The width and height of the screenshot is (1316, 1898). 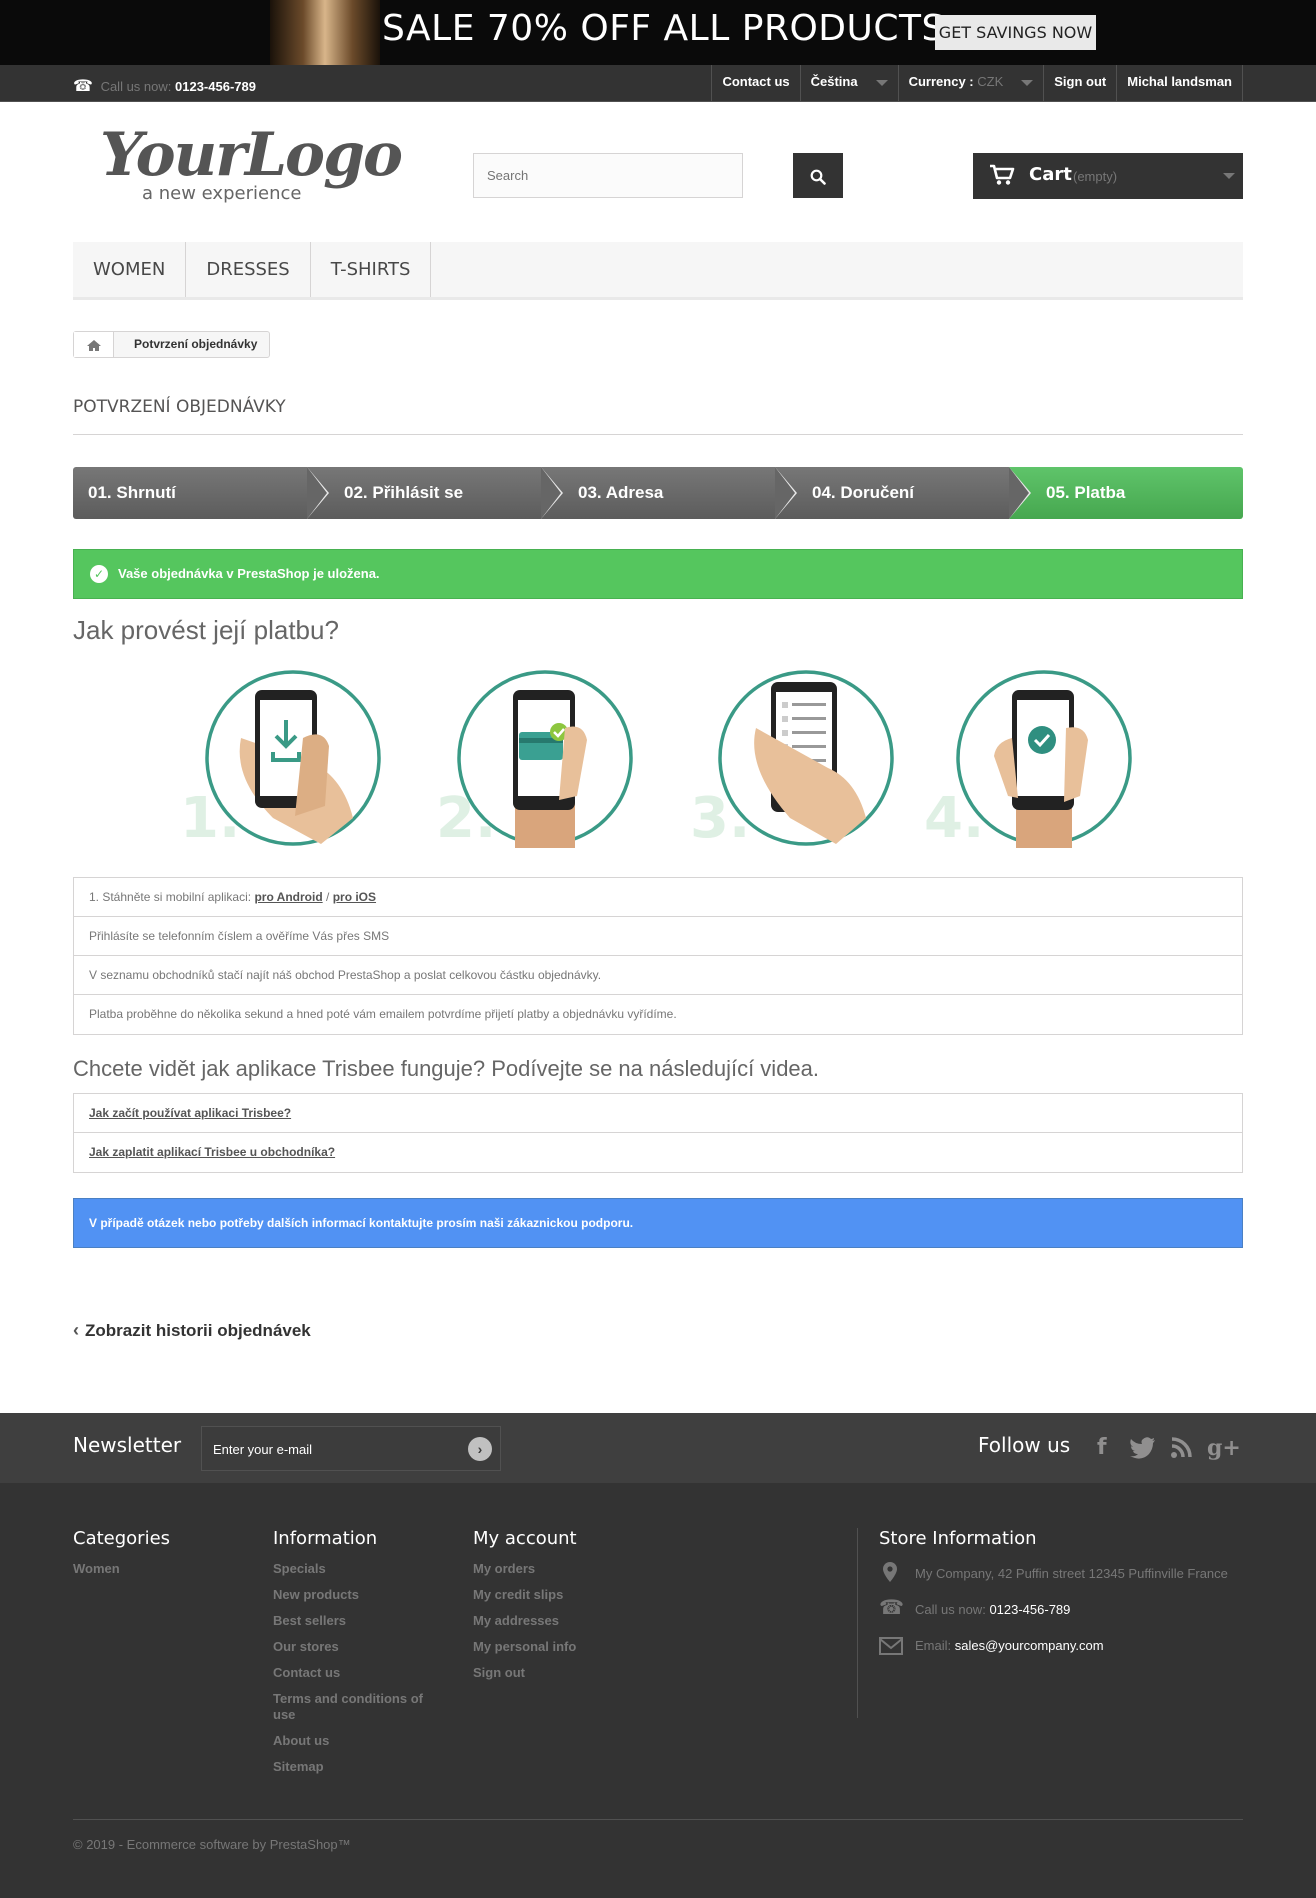 What do you see at coordinates (1002, 174) in the screenshot?
I see `cart-icon` at bounding box center [1002, 174].